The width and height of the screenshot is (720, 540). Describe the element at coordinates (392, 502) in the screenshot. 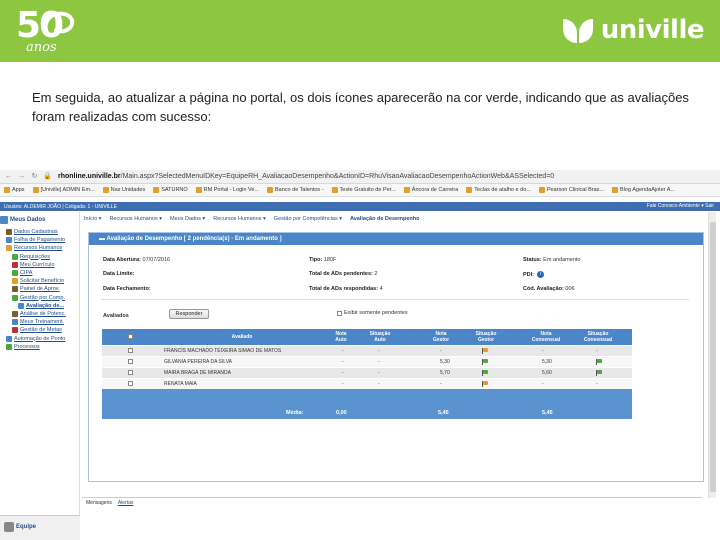

I see `bottom-tabs: Mensagens Alertas` at that location.